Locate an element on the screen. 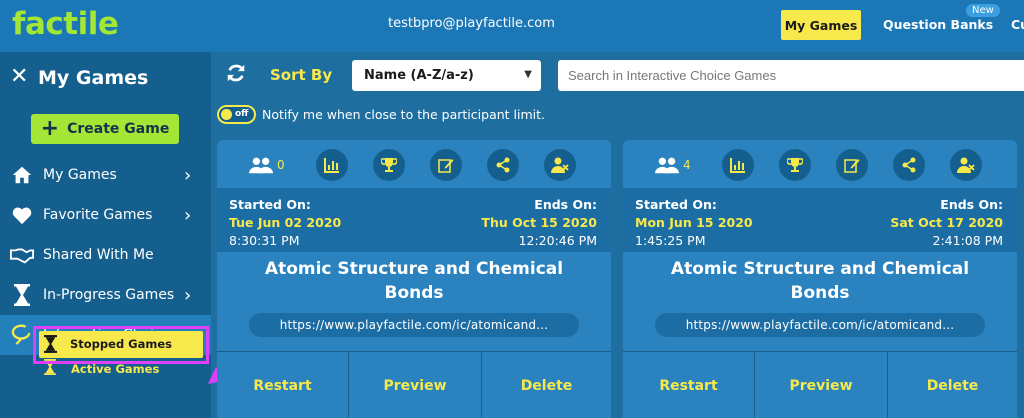 This screenshot has width=1024, height=418. sidebar-item-label: Favorite Games is located at coordinates (98, 215).